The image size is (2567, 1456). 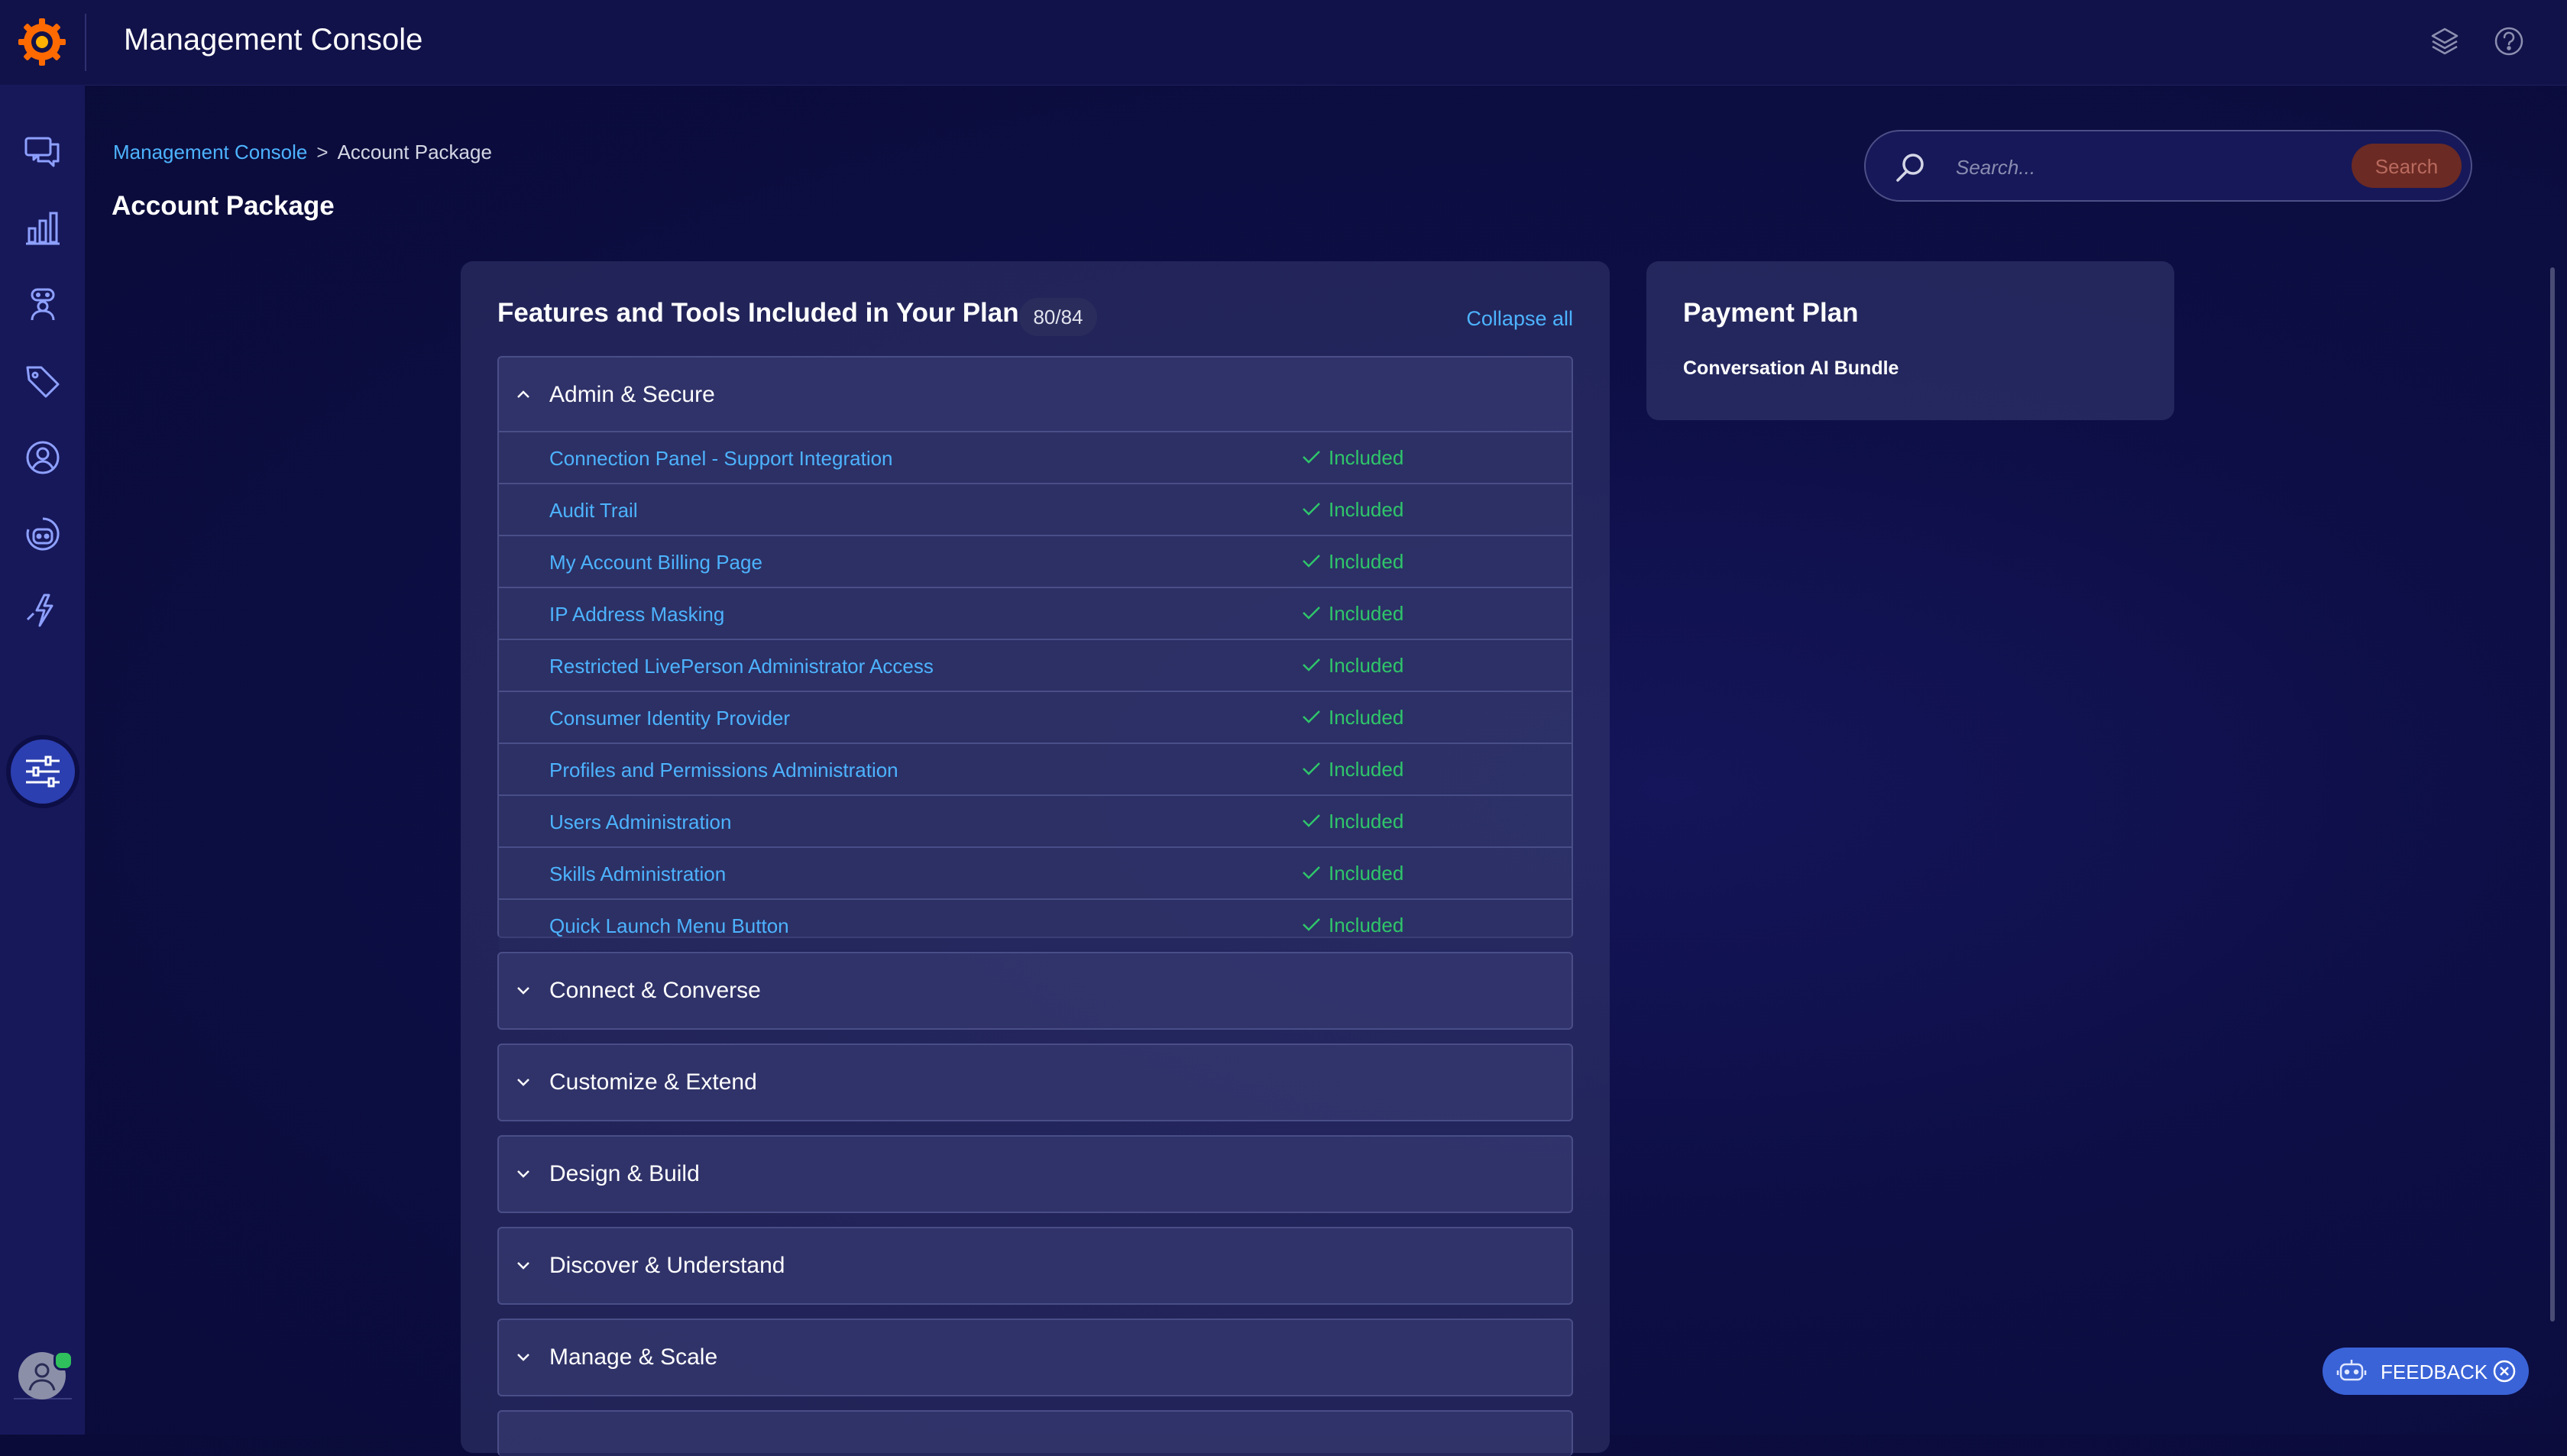 I want to click on app-title: Management Console, so click(x=273, y=40).